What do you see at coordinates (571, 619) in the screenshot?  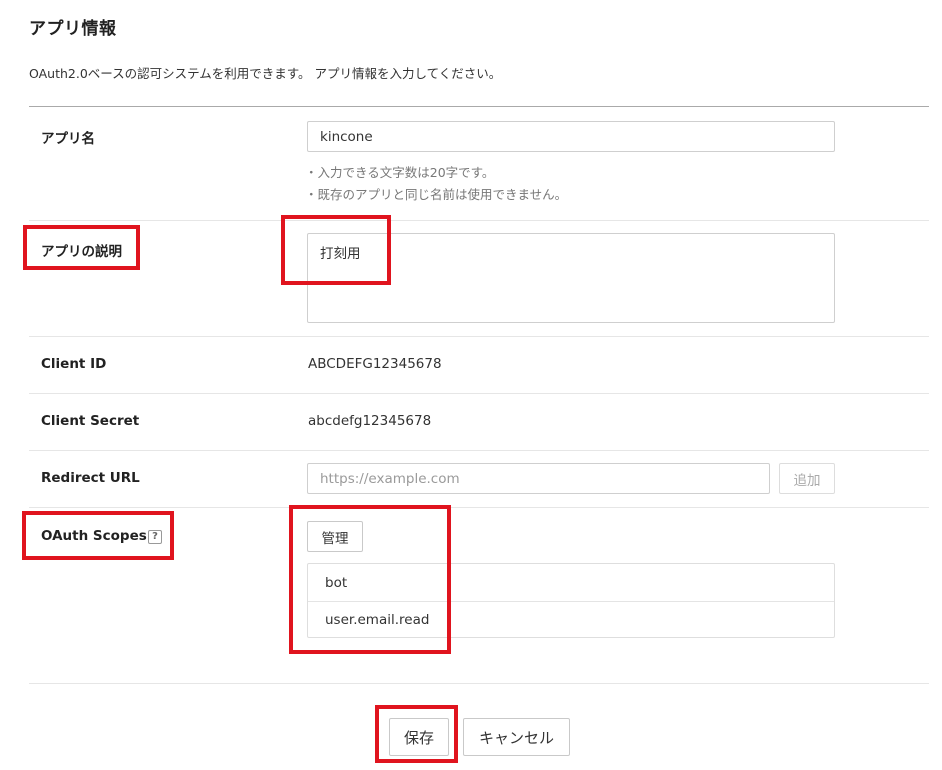 I see `scope-item-user-email-read: user.email.read` at bounding box center [571, 619].